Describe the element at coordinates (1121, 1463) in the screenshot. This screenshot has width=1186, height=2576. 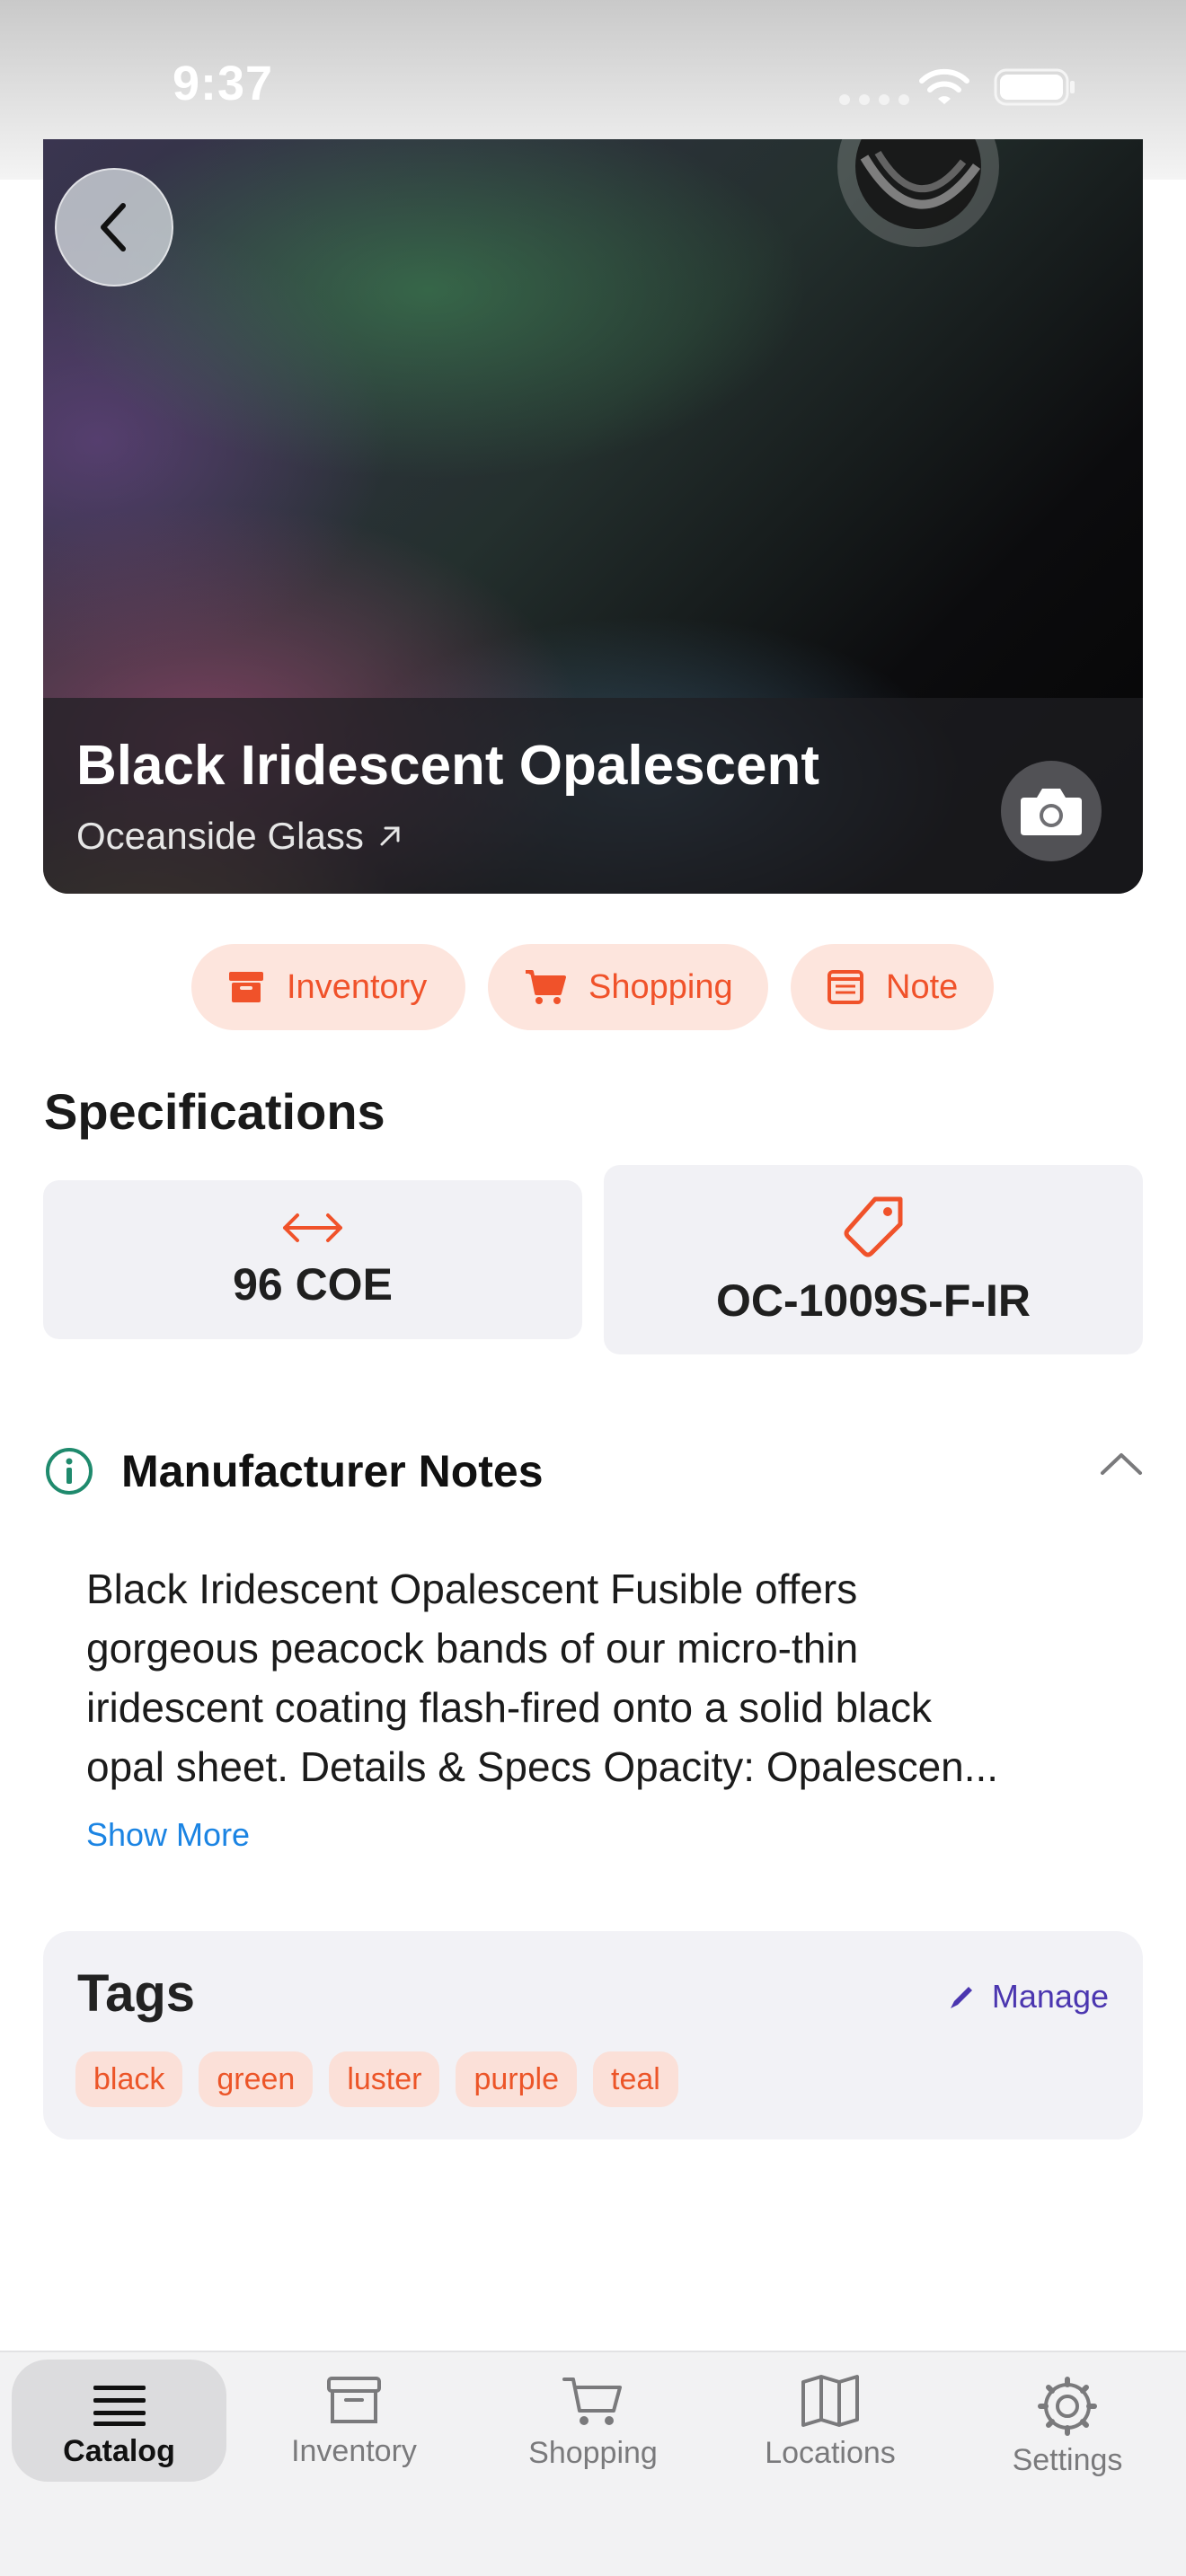
I see `chevron-up-icon` at that location.